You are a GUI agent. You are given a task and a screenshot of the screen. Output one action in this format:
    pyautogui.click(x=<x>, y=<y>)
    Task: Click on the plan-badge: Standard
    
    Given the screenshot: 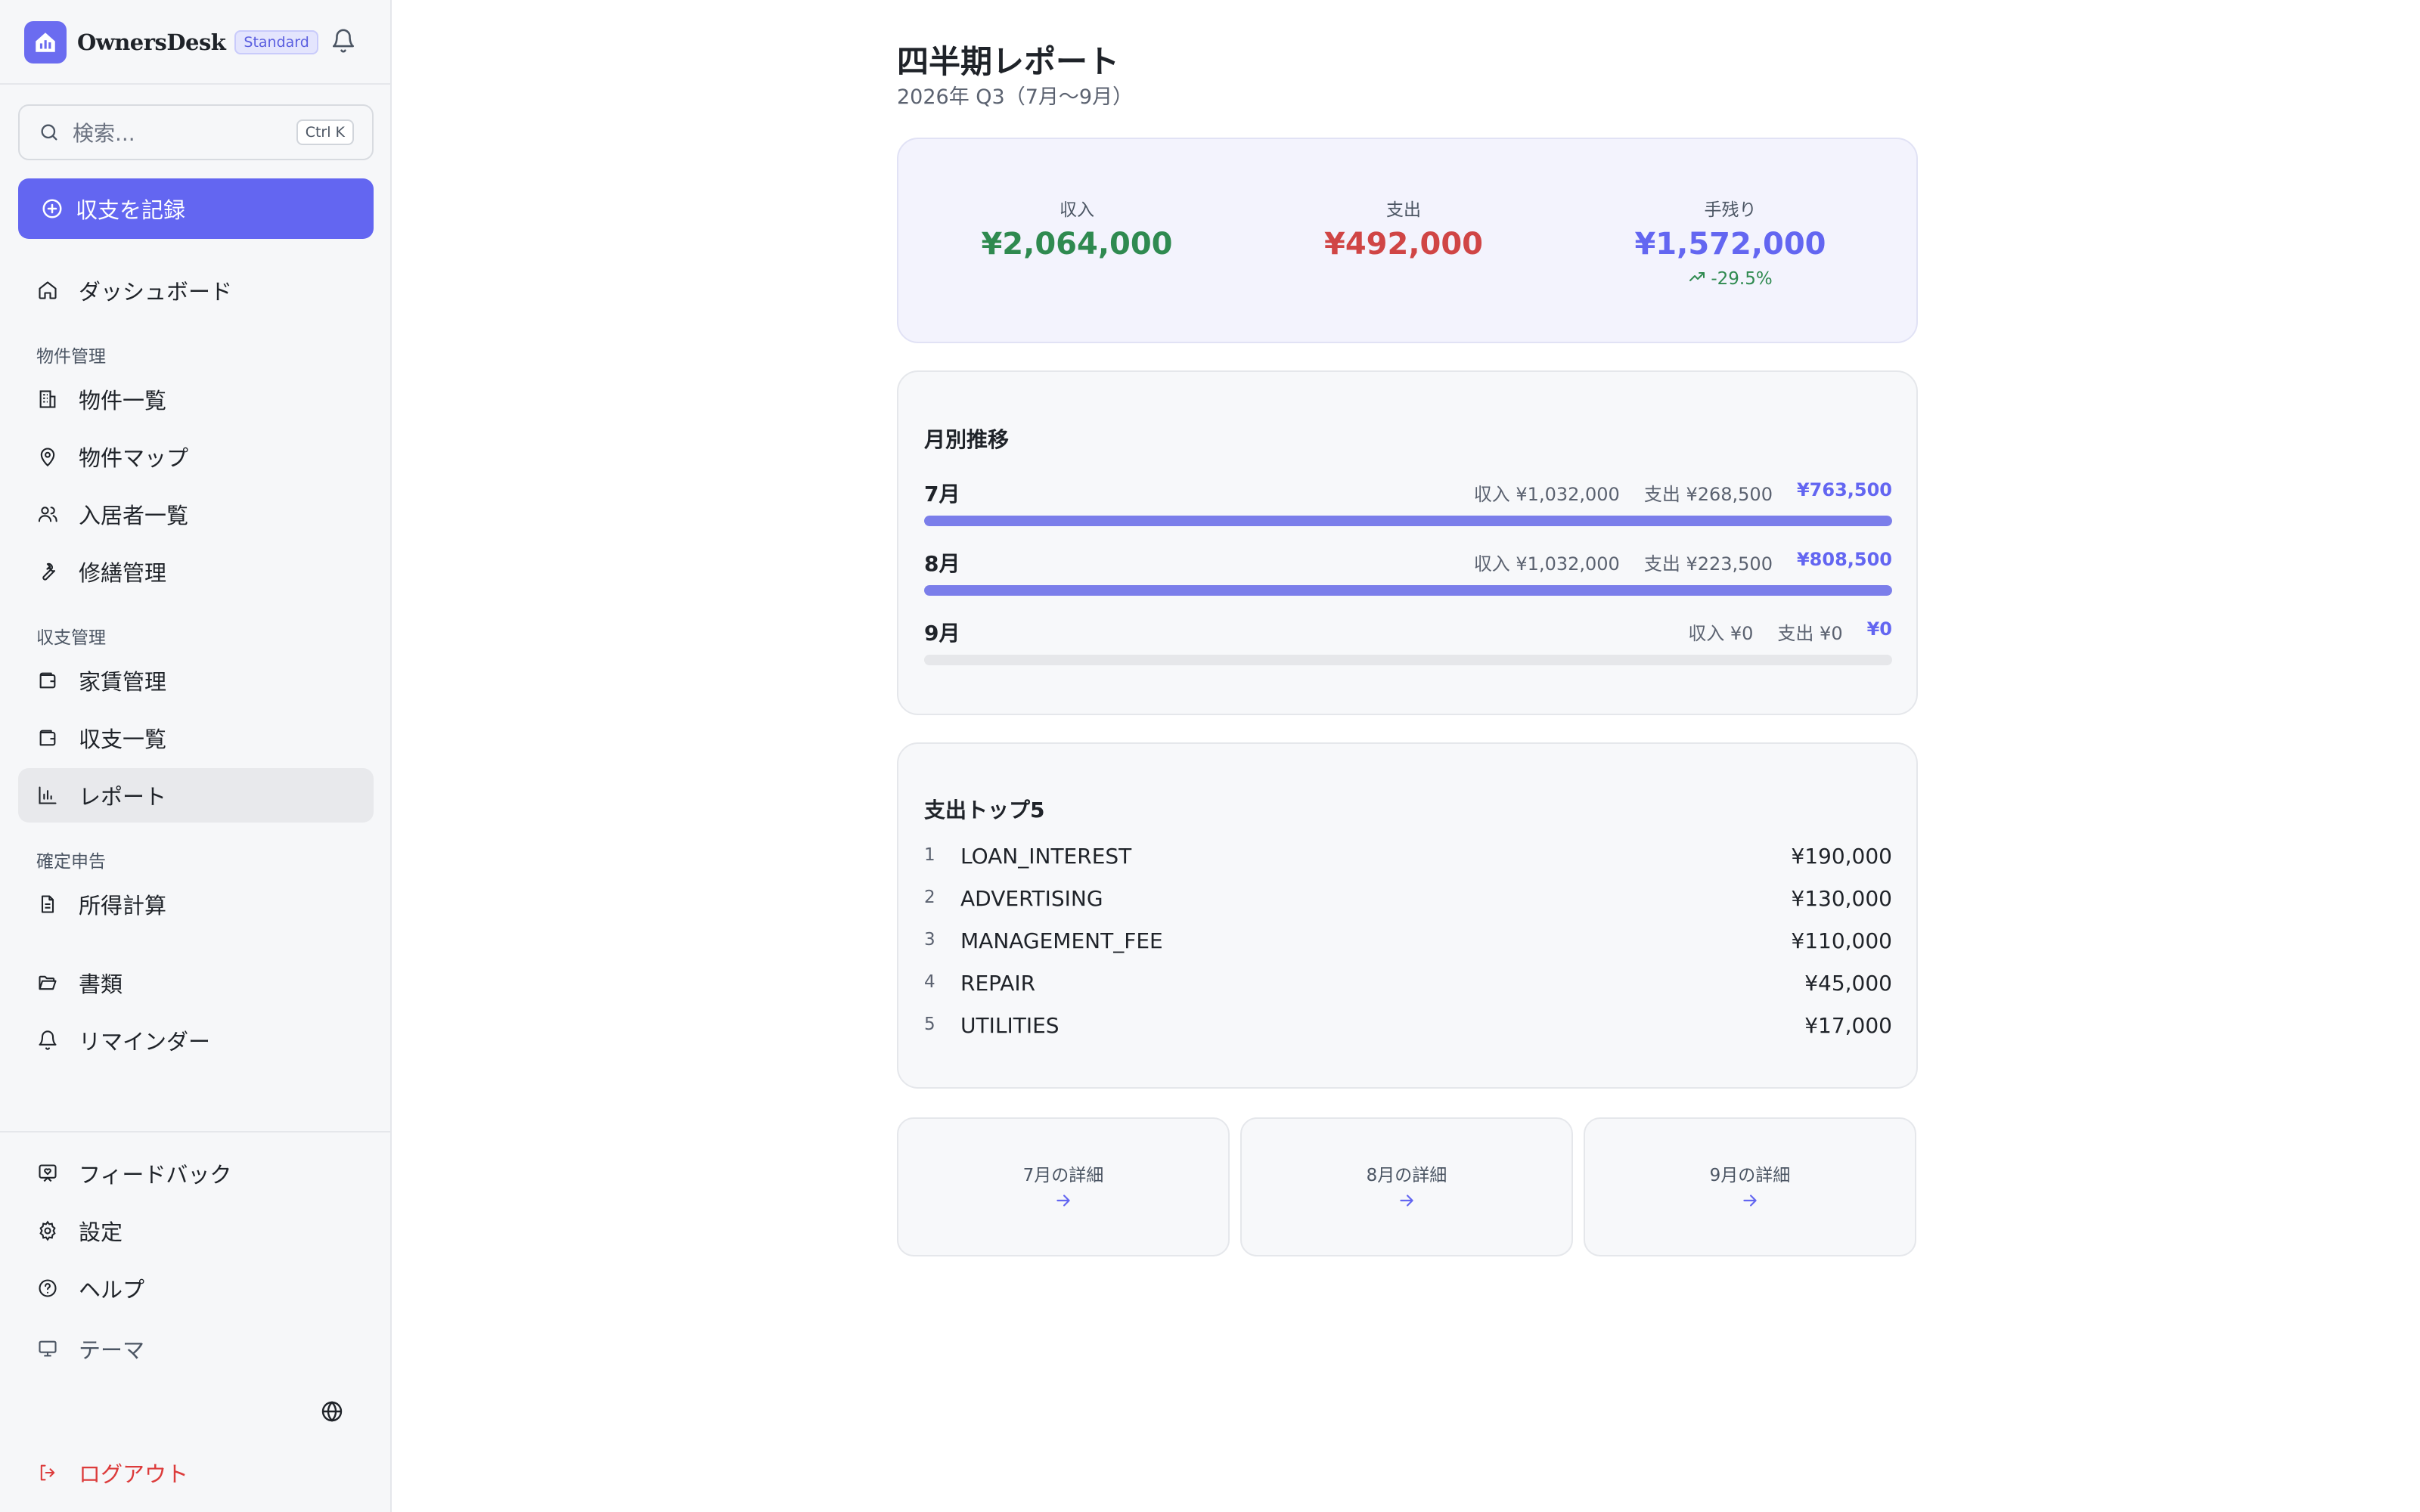 What is the action you would take?
    pyautogui.click(x=276, y=42)
    